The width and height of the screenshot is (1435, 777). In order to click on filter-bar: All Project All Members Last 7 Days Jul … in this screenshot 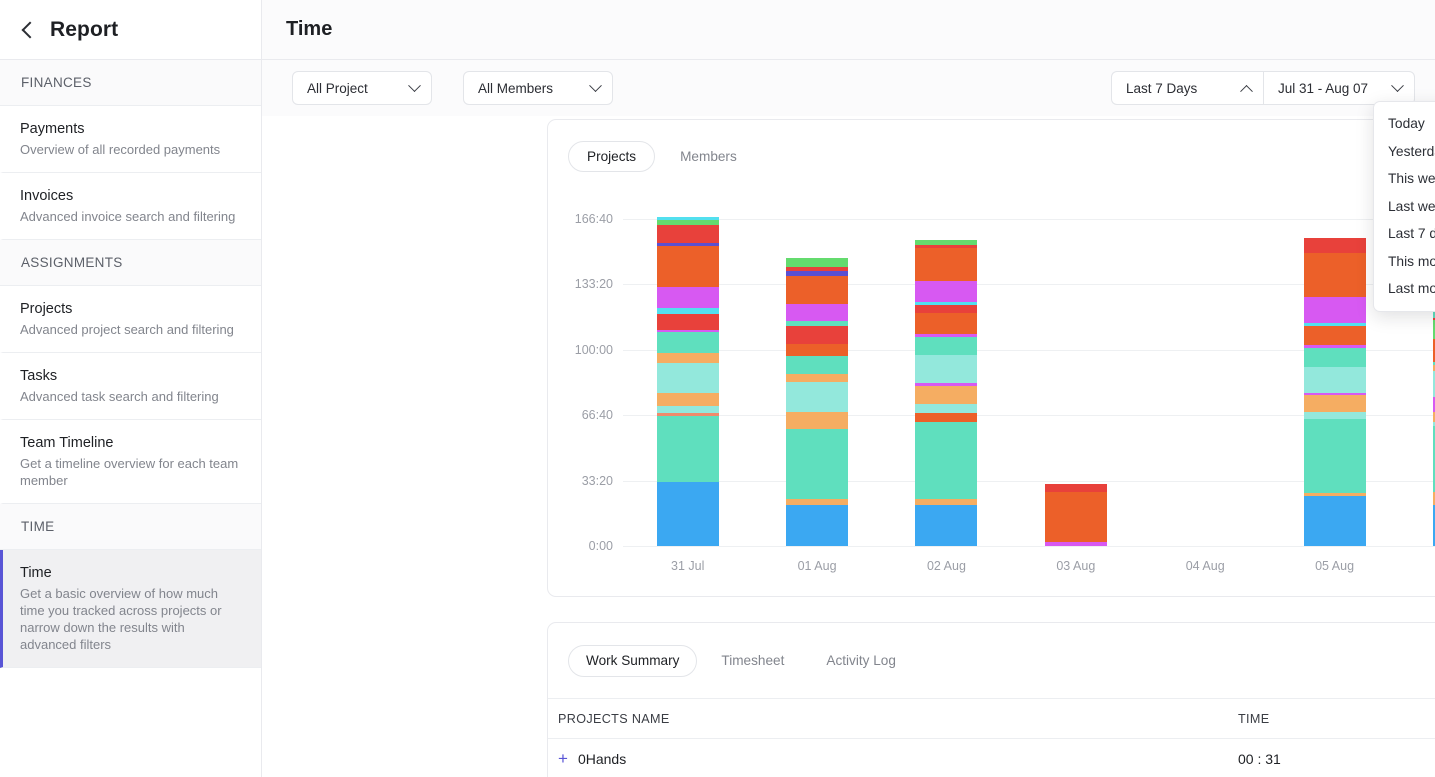, I will do `click(848, 88)`.